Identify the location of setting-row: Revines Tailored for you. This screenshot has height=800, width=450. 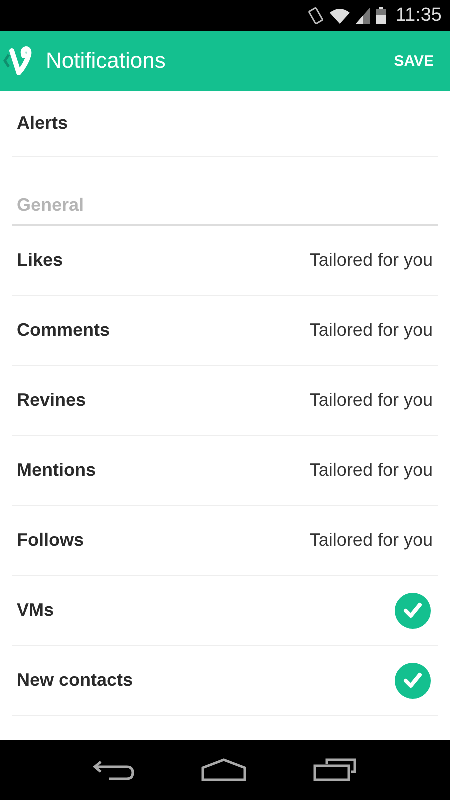
(225, 401).